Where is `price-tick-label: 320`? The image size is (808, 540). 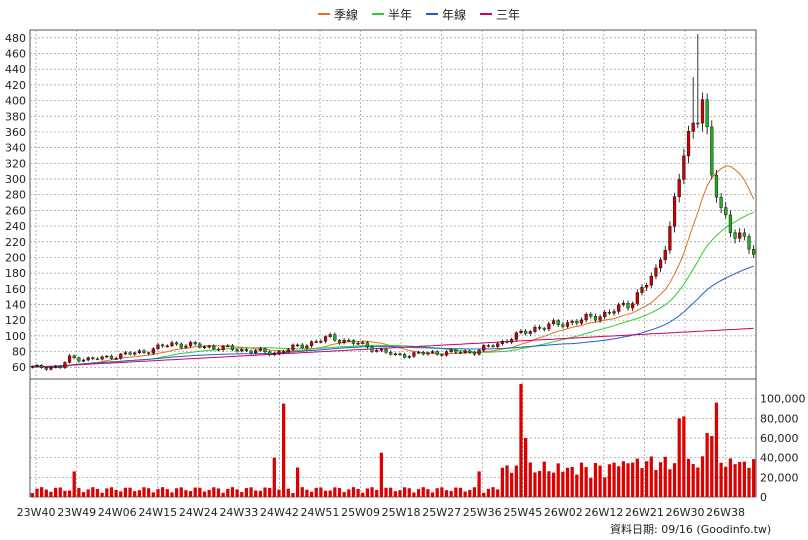
price-tick-label: 320 is located at coordinates (15, 163).